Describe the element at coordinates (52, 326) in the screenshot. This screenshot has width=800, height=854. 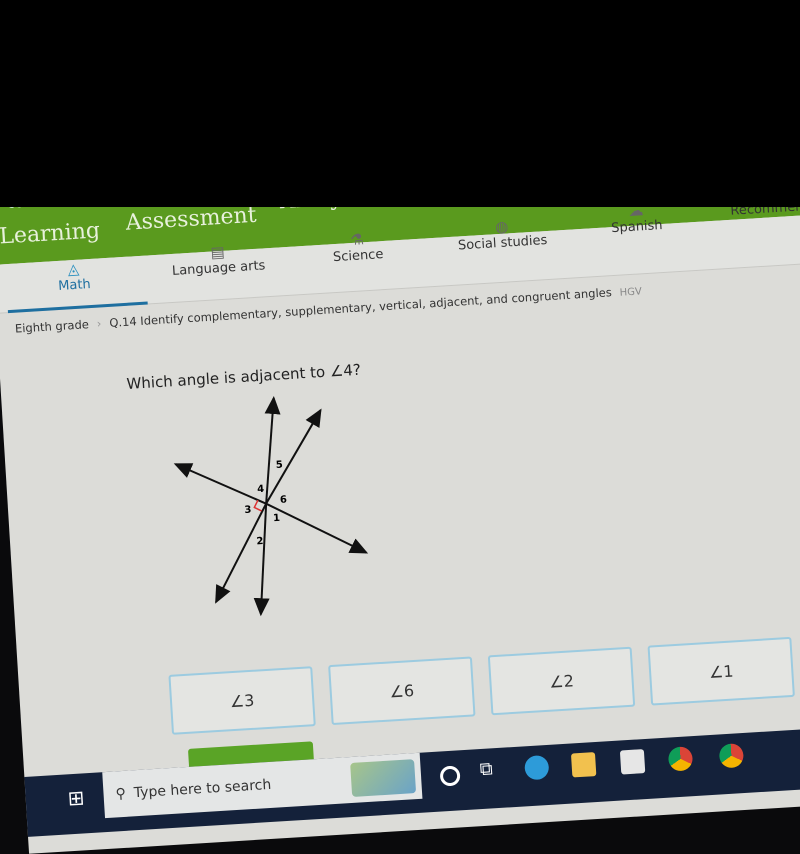
I see `breadcrumb-grade: Eighth grade` at that location.